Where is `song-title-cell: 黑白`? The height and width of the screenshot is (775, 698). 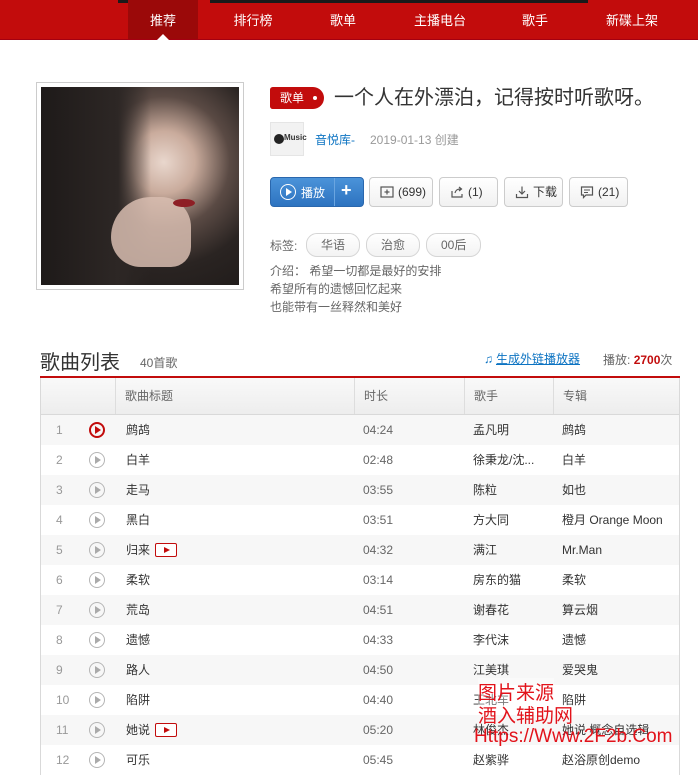
song-title-cell: 黑白 is located at coordinates (138, 520).